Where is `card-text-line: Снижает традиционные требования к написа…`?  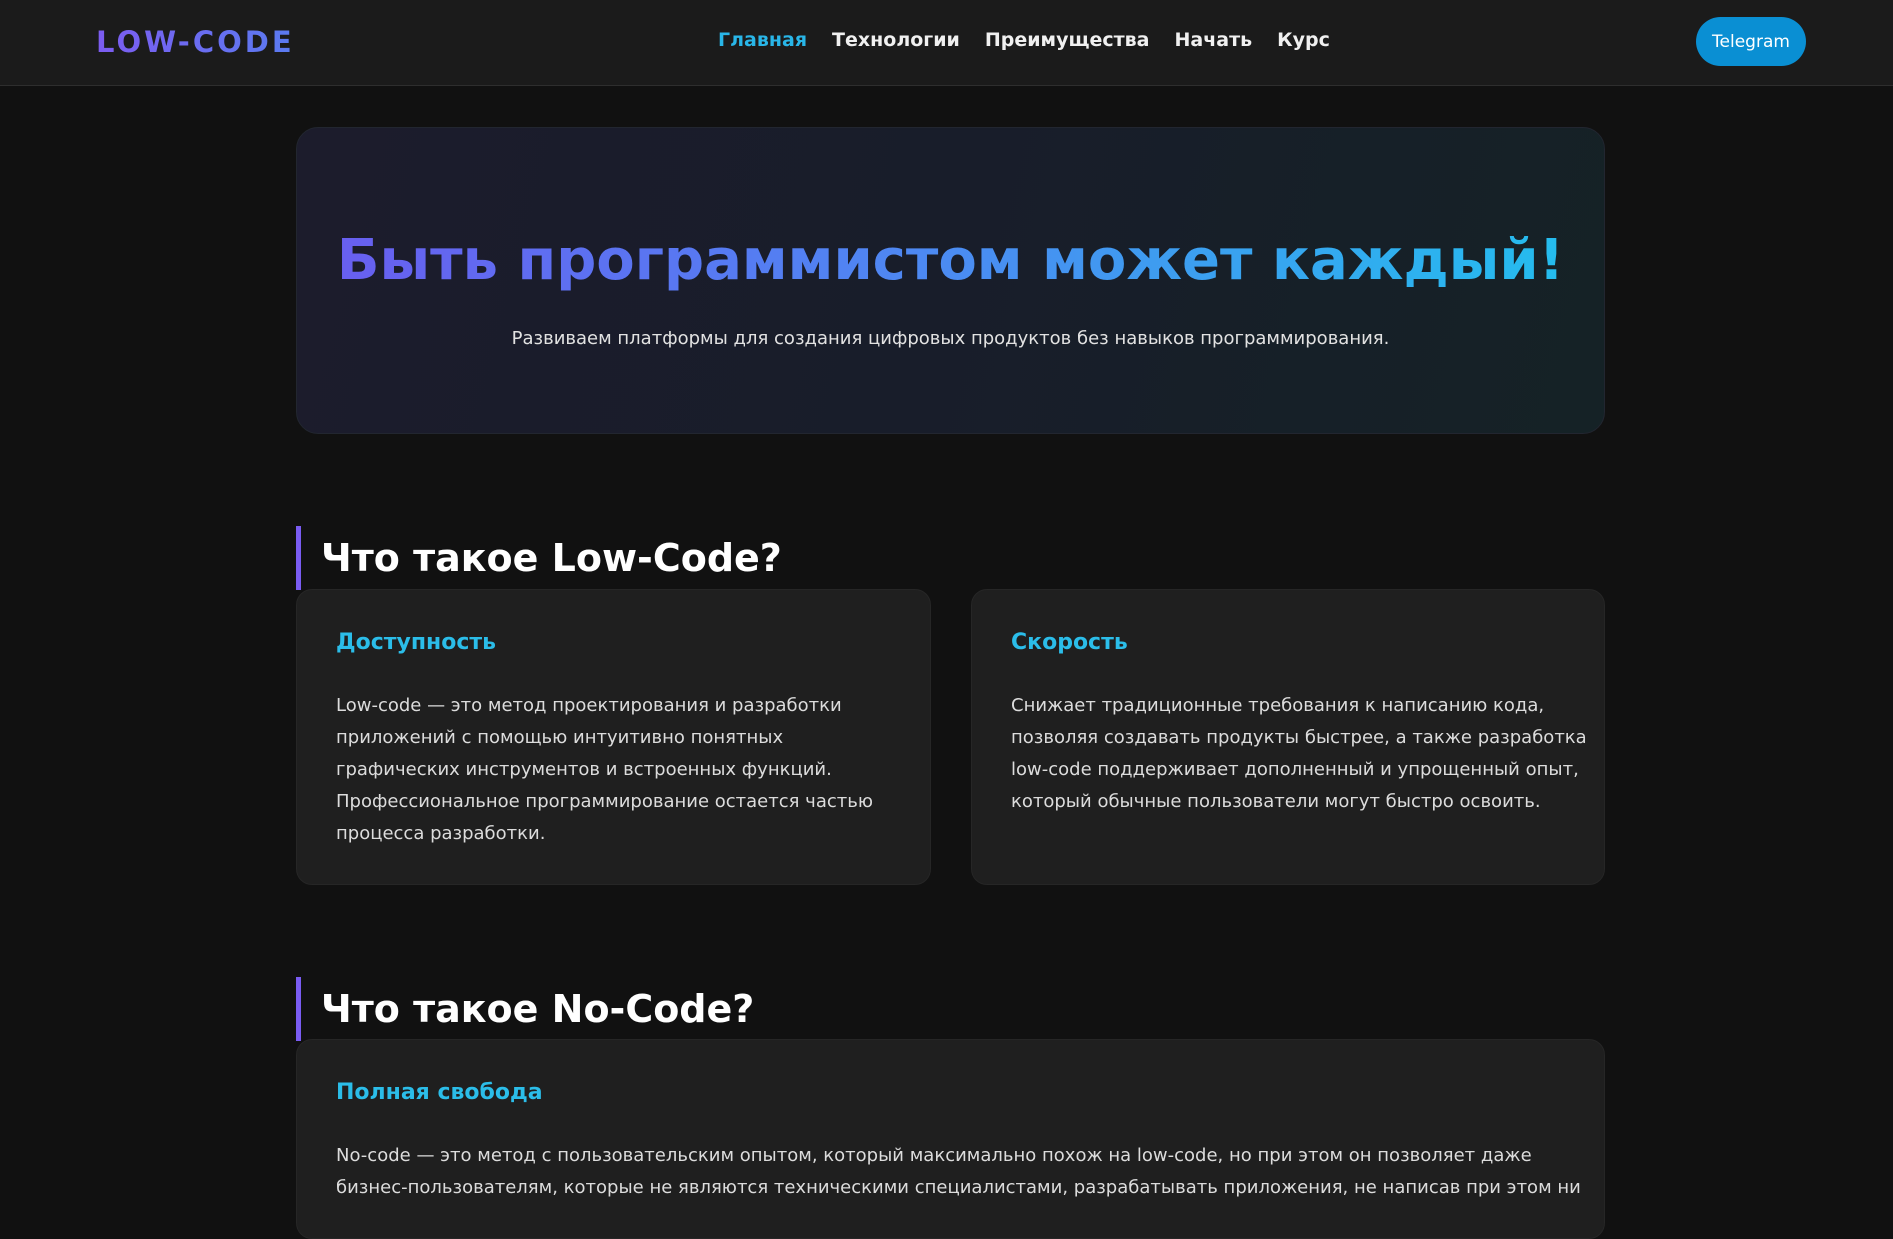 card-text-line: Снижает традиционные требования к написа… is located at coordinates (1278, 705).